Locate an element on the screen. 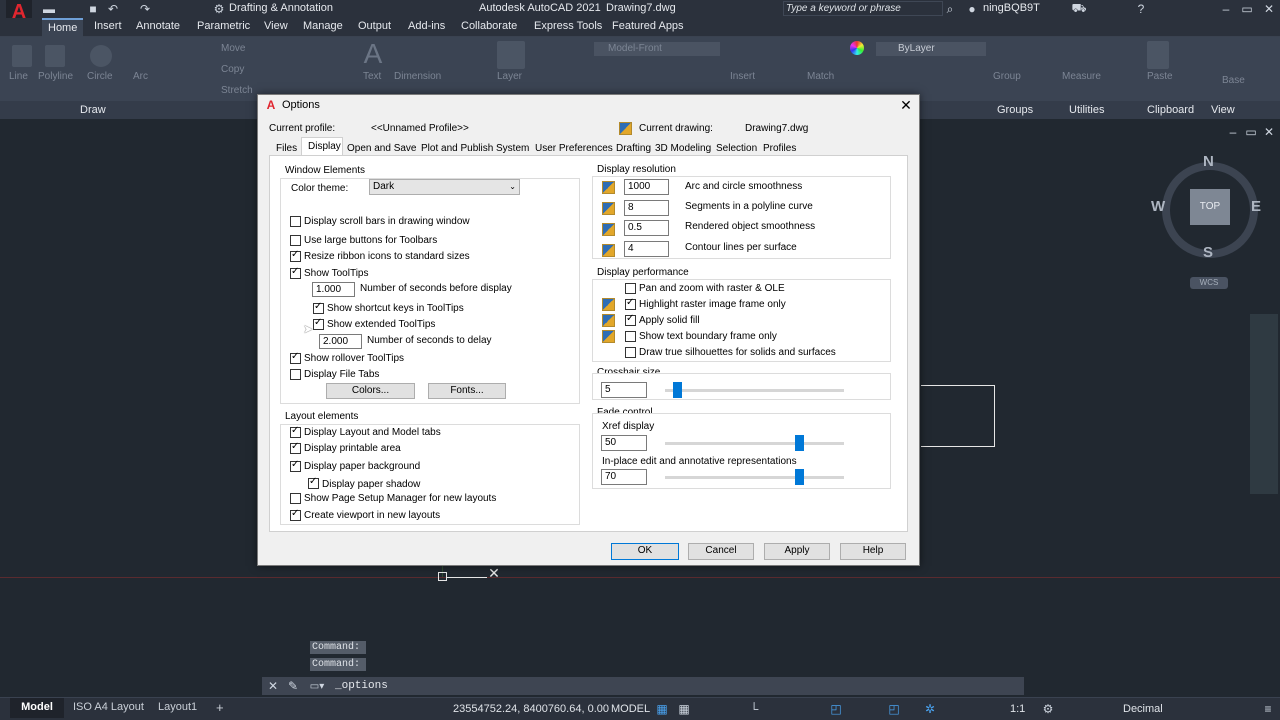 Image resolution: width=1280 pixels, height=720 pixels. inplace-slider-thumb is located at coordinates (799, 477).